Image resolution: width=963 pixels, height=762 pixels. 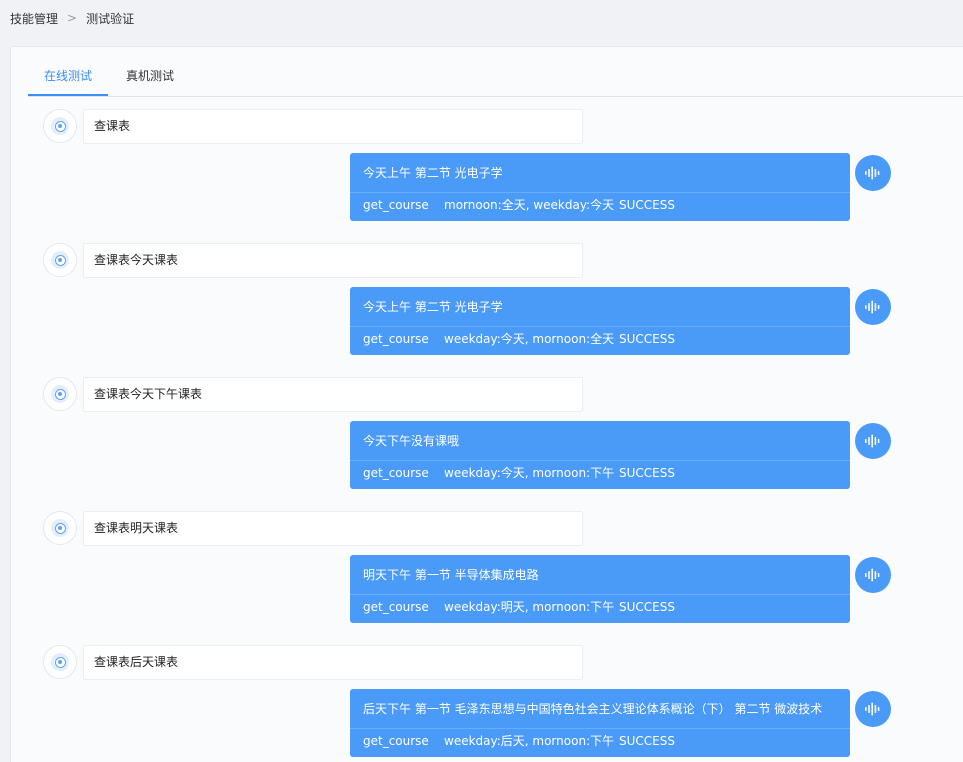 What do you see at coordinates (34, 18) in the screenshot?
I see `breadcrumb-item-skill-management: 技能管理` at bounding box center [34, 18].